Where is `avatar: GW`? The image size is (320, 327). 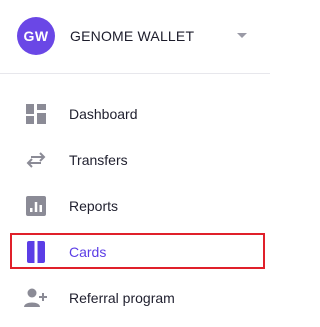 avatar: GW is located at coordinates (36, 36).